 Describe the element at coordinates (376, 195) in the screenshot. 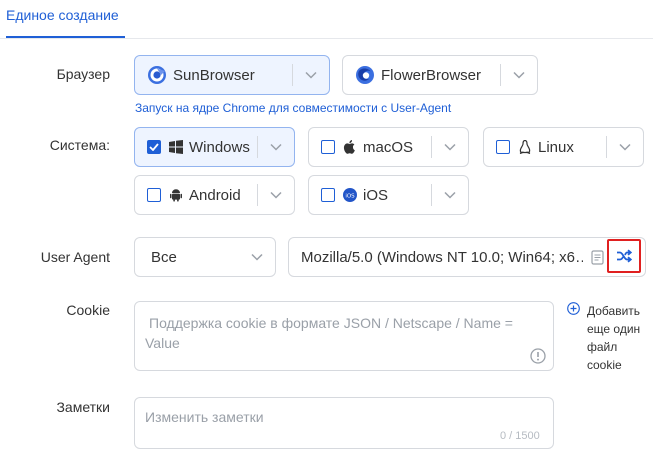

I see `system-option-label: iOS` at that location.